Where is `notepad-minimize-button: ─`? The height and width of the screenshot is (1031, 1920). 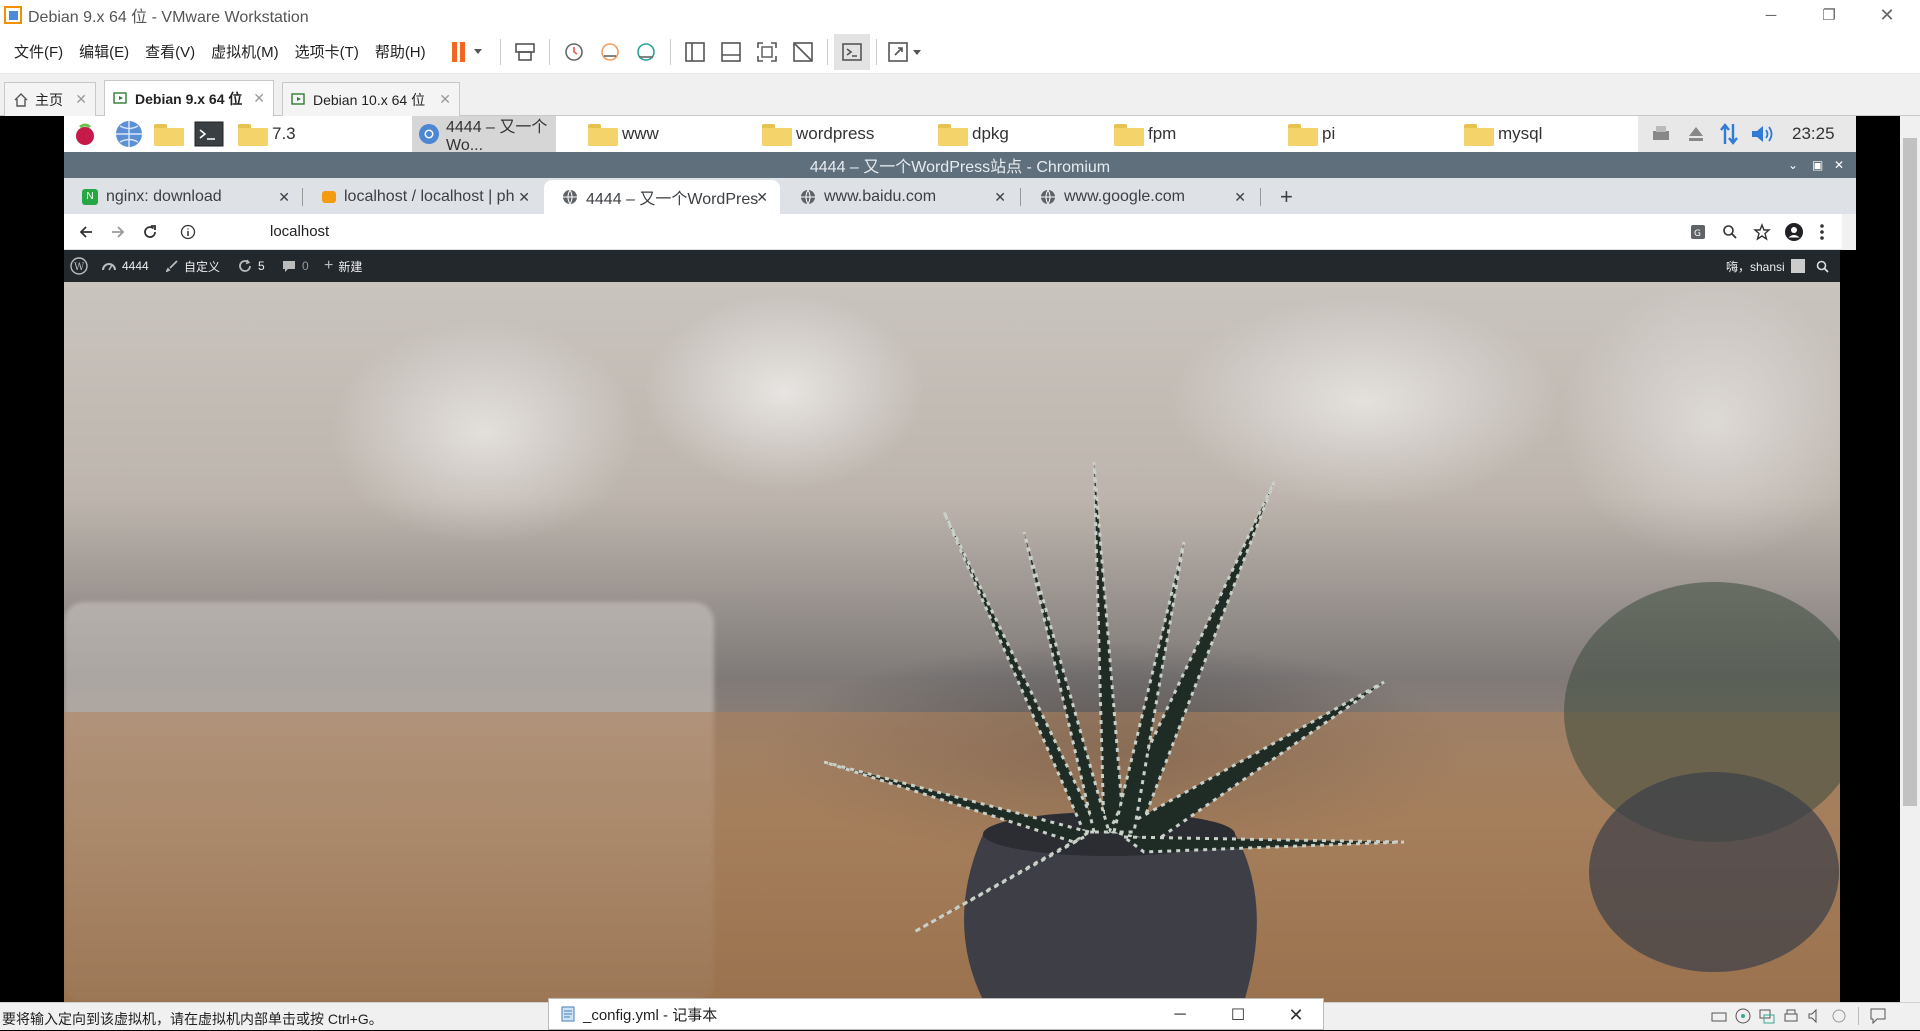 notepad-minimize-button: ─ is located at coordinates (1180, 1015).